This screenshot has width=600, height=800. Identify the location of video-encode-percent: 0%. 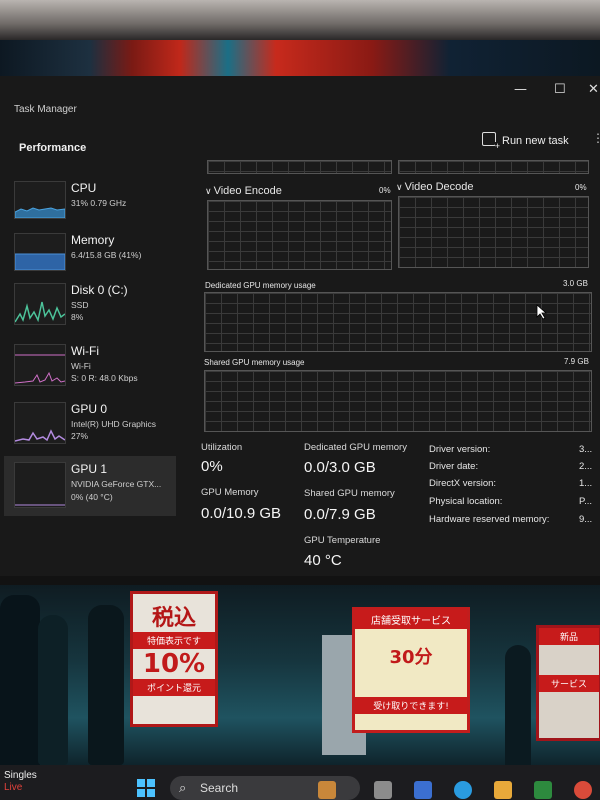
(385, 190).